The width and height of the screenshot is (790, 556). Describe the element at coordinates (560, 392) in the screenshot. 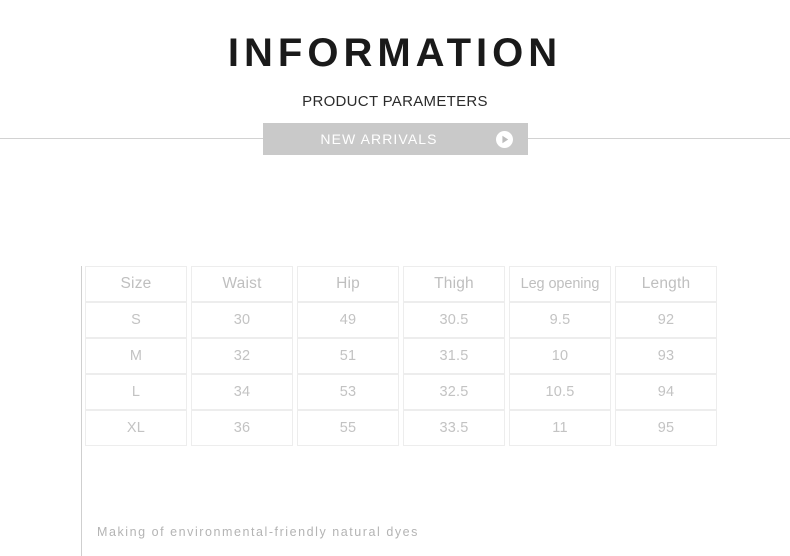

I see `cell-leg-opening: 10.5` at that location.